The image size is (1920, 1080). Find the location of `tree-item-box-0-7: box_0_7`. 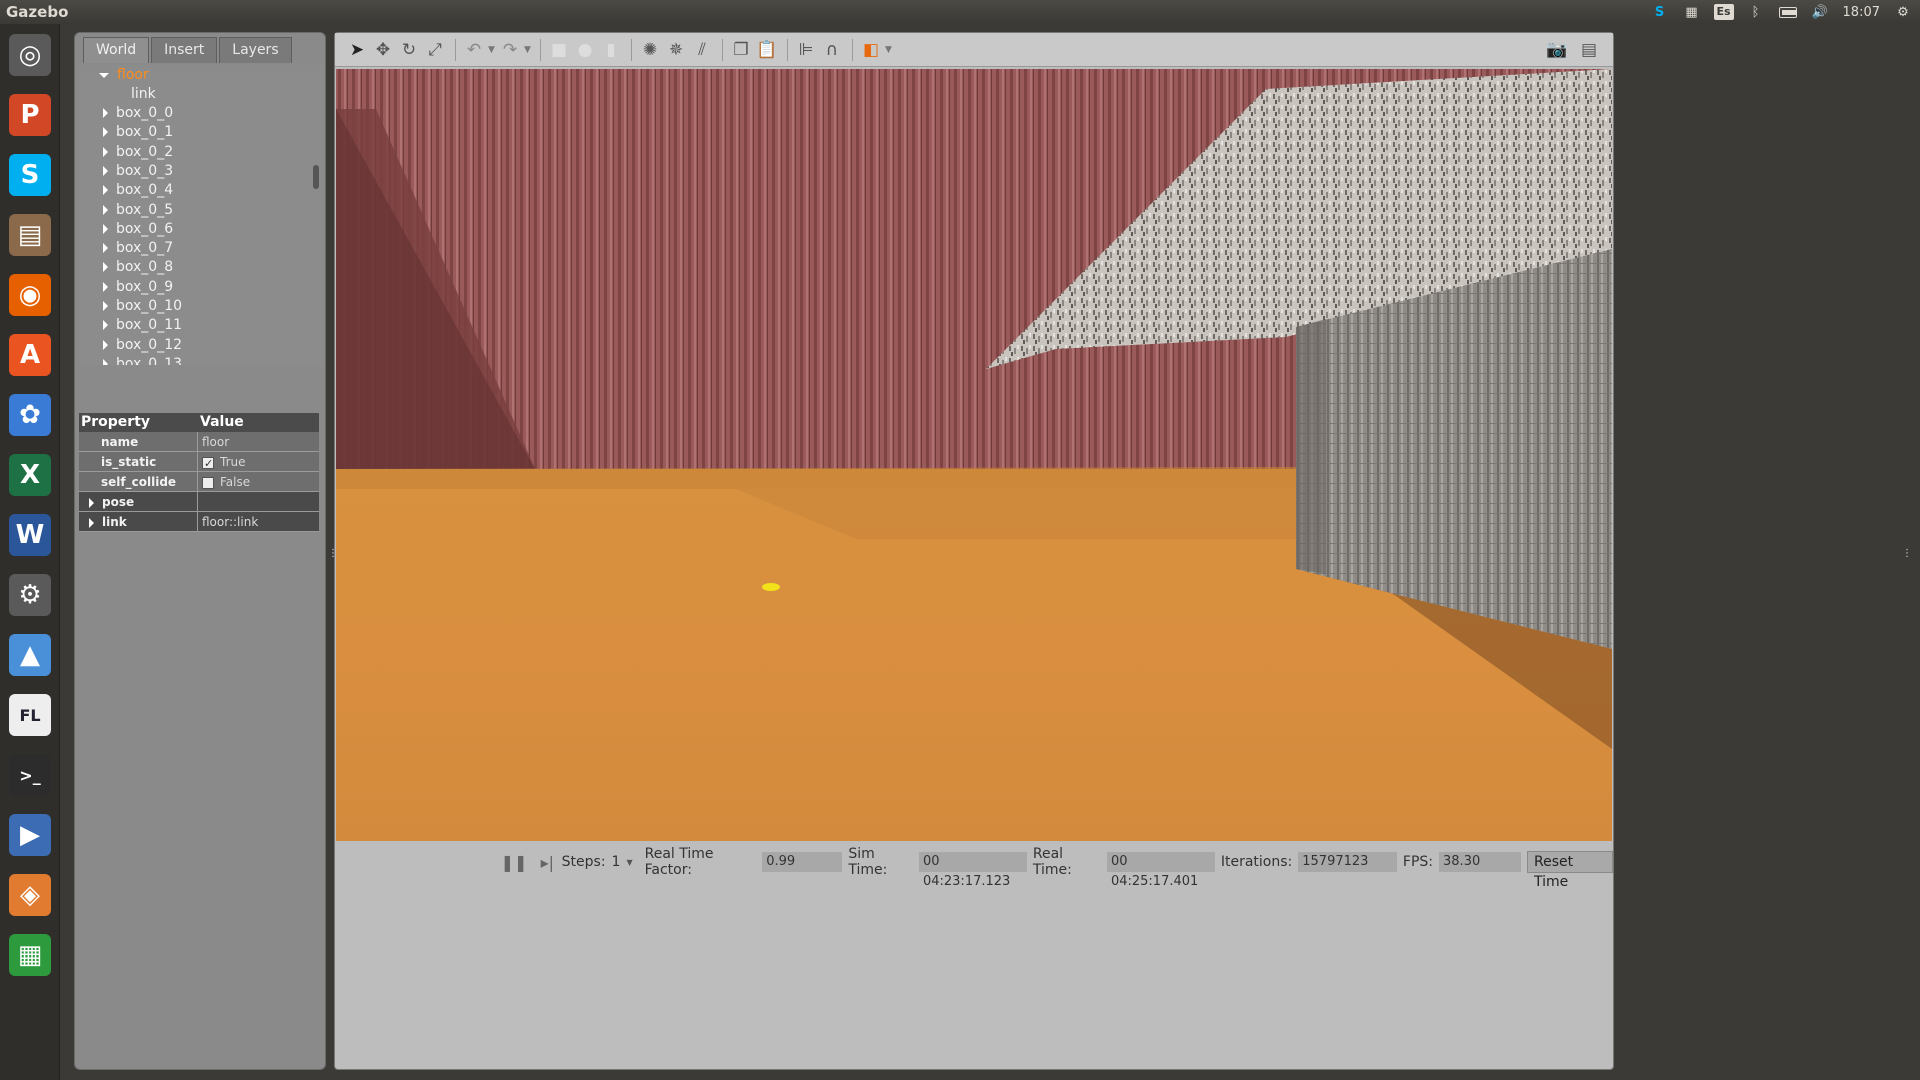

tree-item-box-0-7: box_0_7 is located at coordinates (138, 248).